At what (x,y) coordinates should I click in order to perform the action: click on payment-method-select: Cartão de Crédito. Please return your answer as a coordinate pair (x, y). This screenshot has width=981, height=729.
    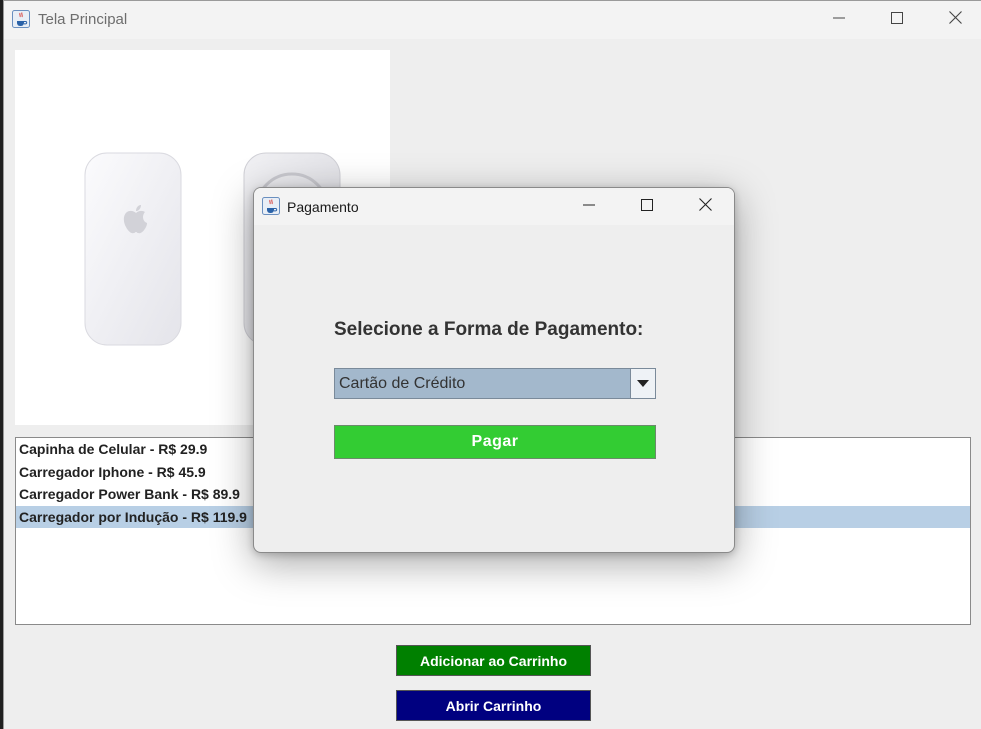
    Looking at the image, I should click on (495, 383).